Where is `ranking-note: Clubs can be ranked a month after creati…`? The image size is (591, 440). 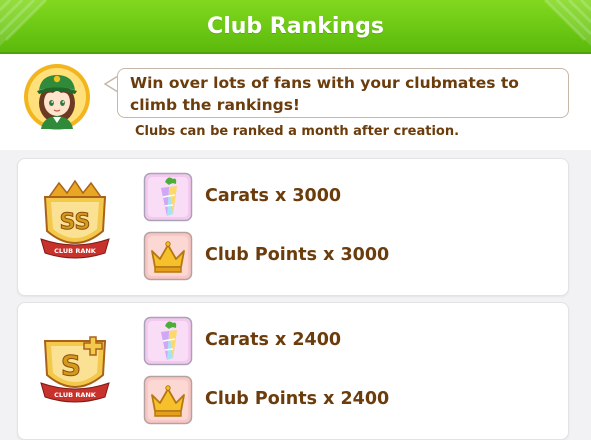 ranking-note: Clubs can be ranked a month after creati… is located at coordinates (297, 131).